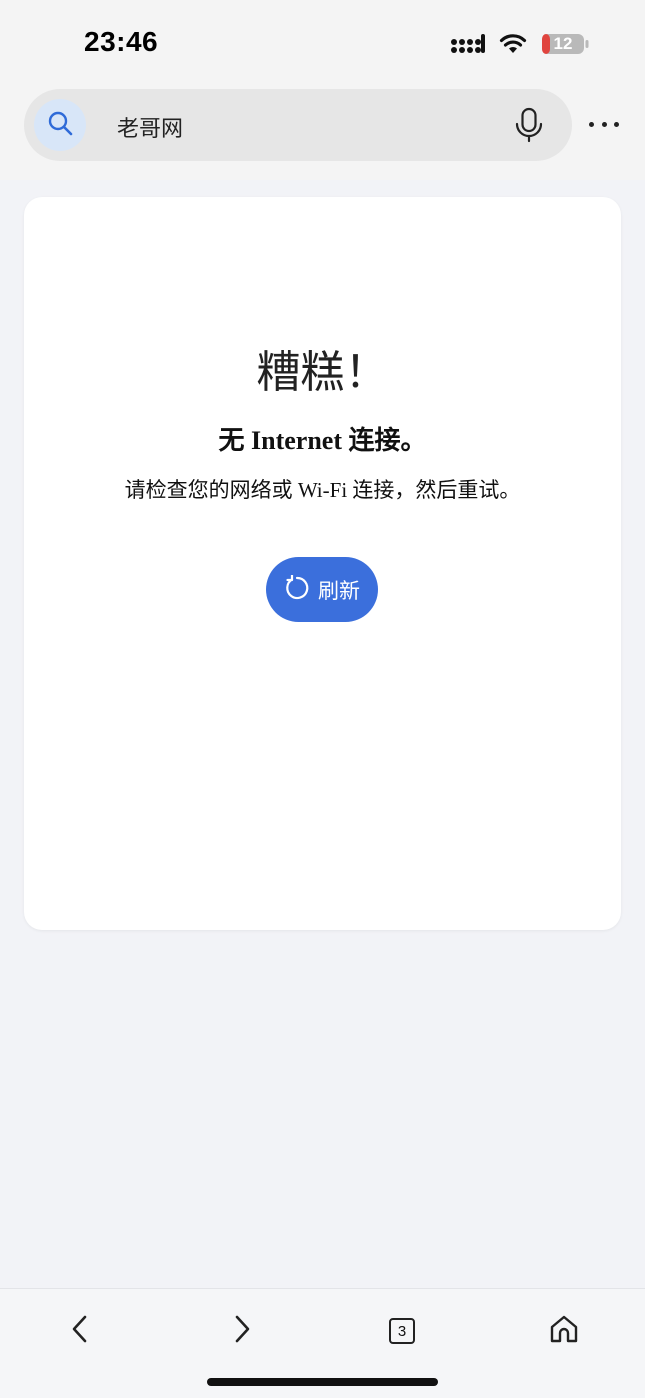  I want to click on more-options-button, so click(604, 124).